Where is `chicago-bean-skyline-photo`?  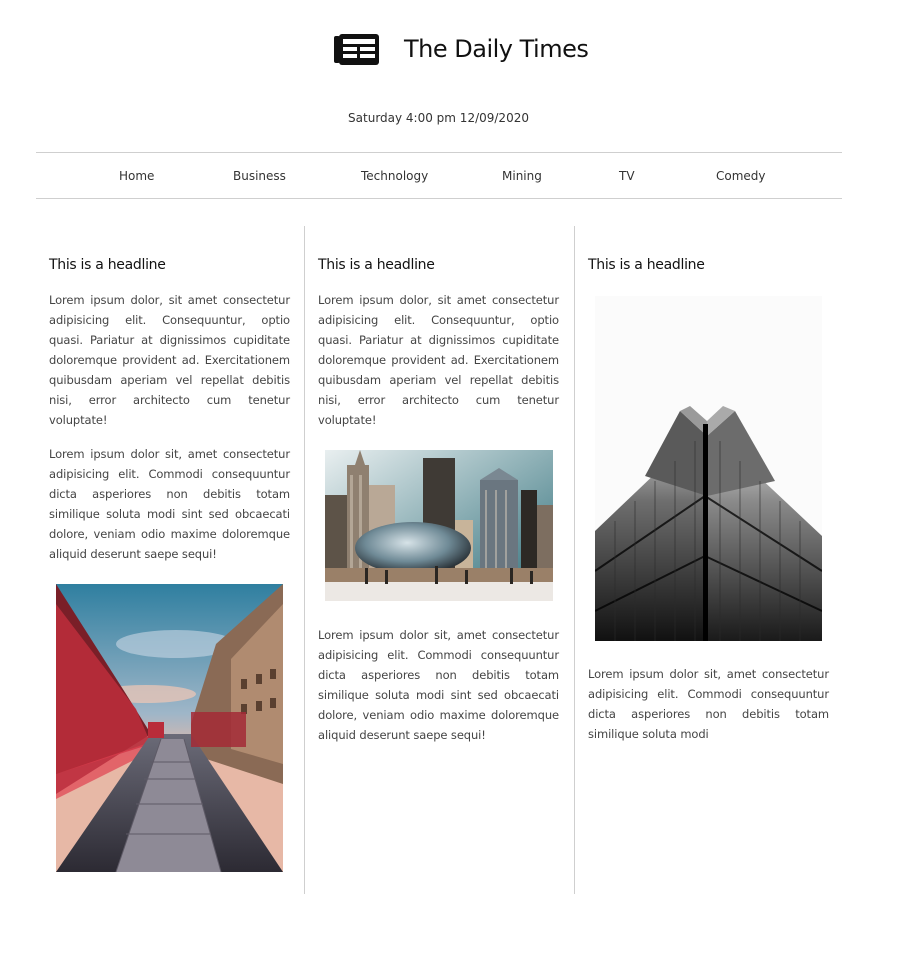 chicago-bean-skyline-photo is located at coordinates (439, 525).